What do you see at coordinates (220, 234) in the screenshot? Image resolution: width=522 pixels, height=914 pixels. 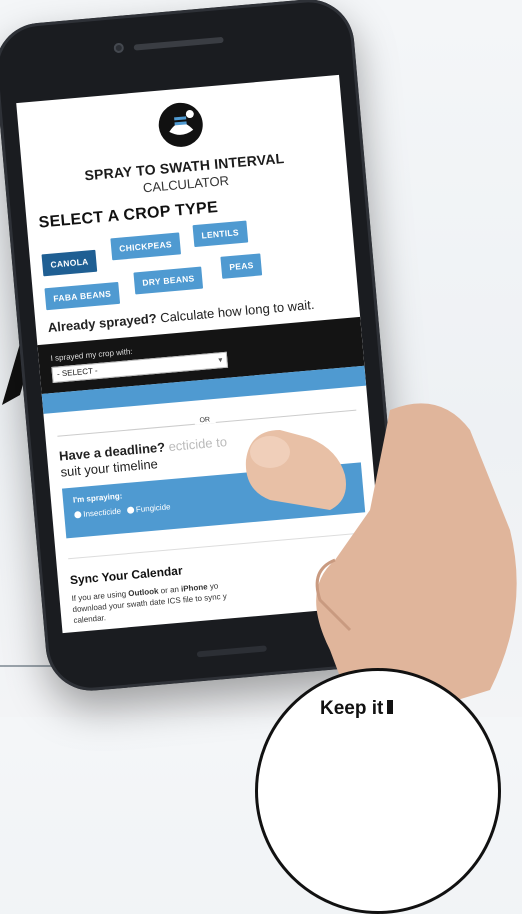 I see `crop-button-lentils: LENTILS` at bounding box center [220, 234].